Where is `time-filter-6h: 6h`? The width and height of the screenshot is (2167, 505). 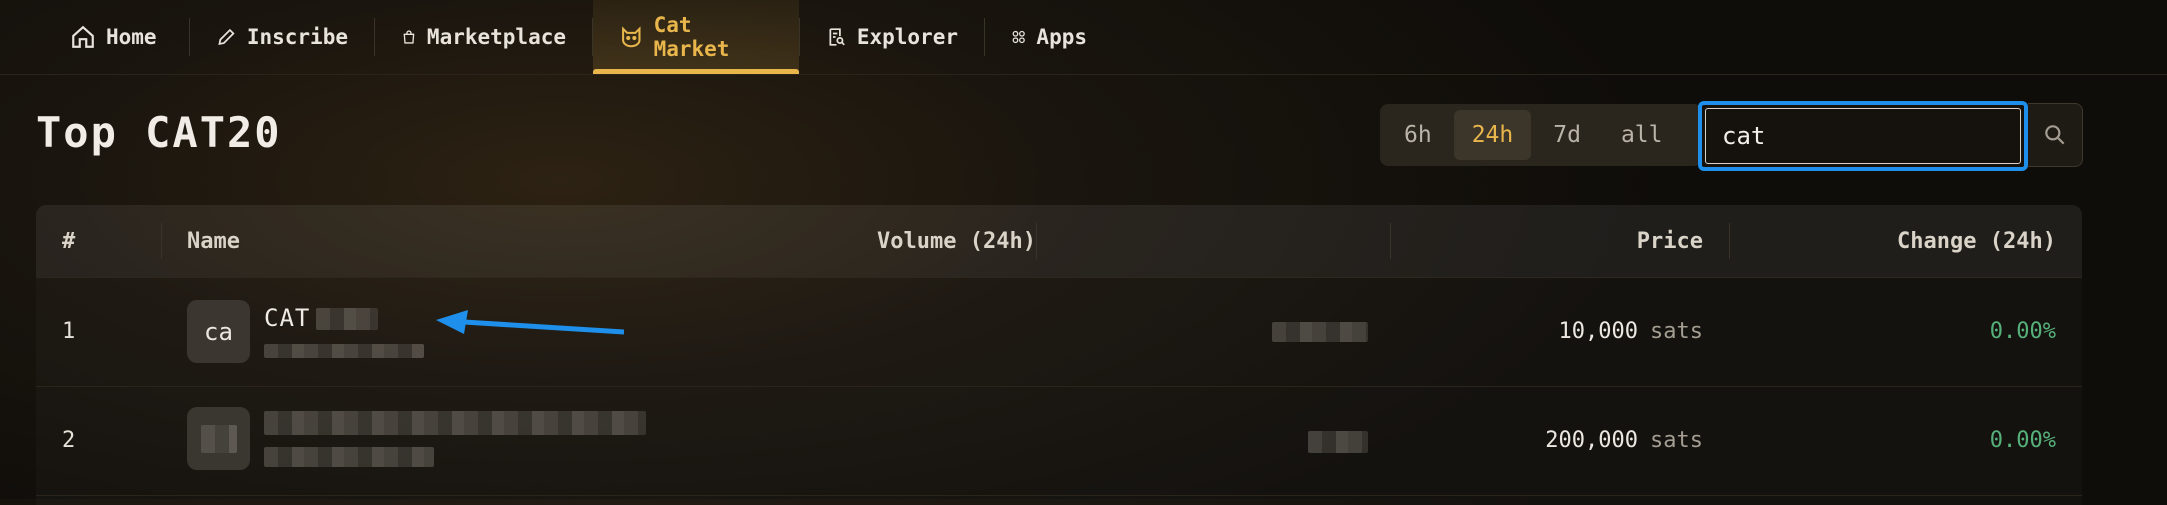 time-filter-6h: 6h is located at coordinates (1418, 135).